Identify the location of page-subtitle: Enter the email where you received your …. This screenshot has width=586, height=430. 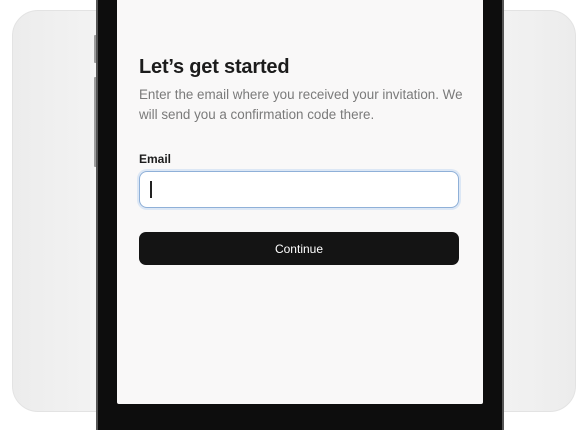
(301, 104).